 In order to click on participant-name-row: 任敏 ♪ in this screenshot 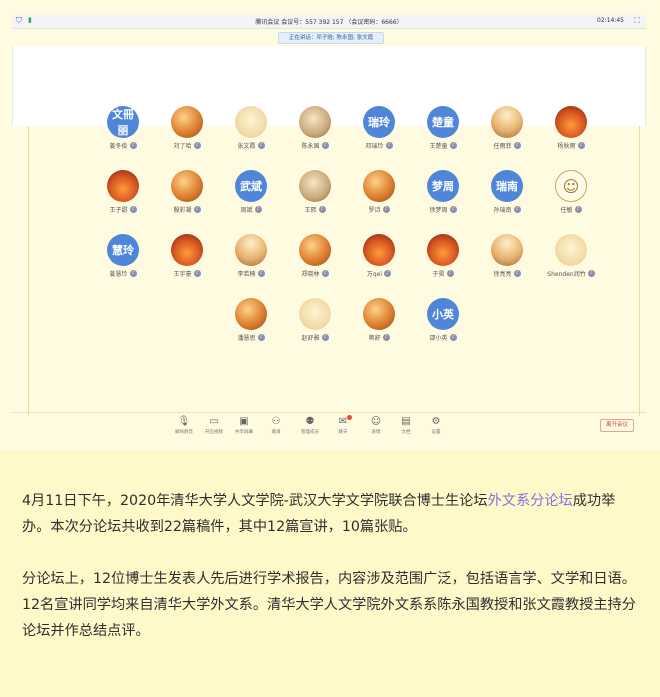, I will do `click(571, 209)`.